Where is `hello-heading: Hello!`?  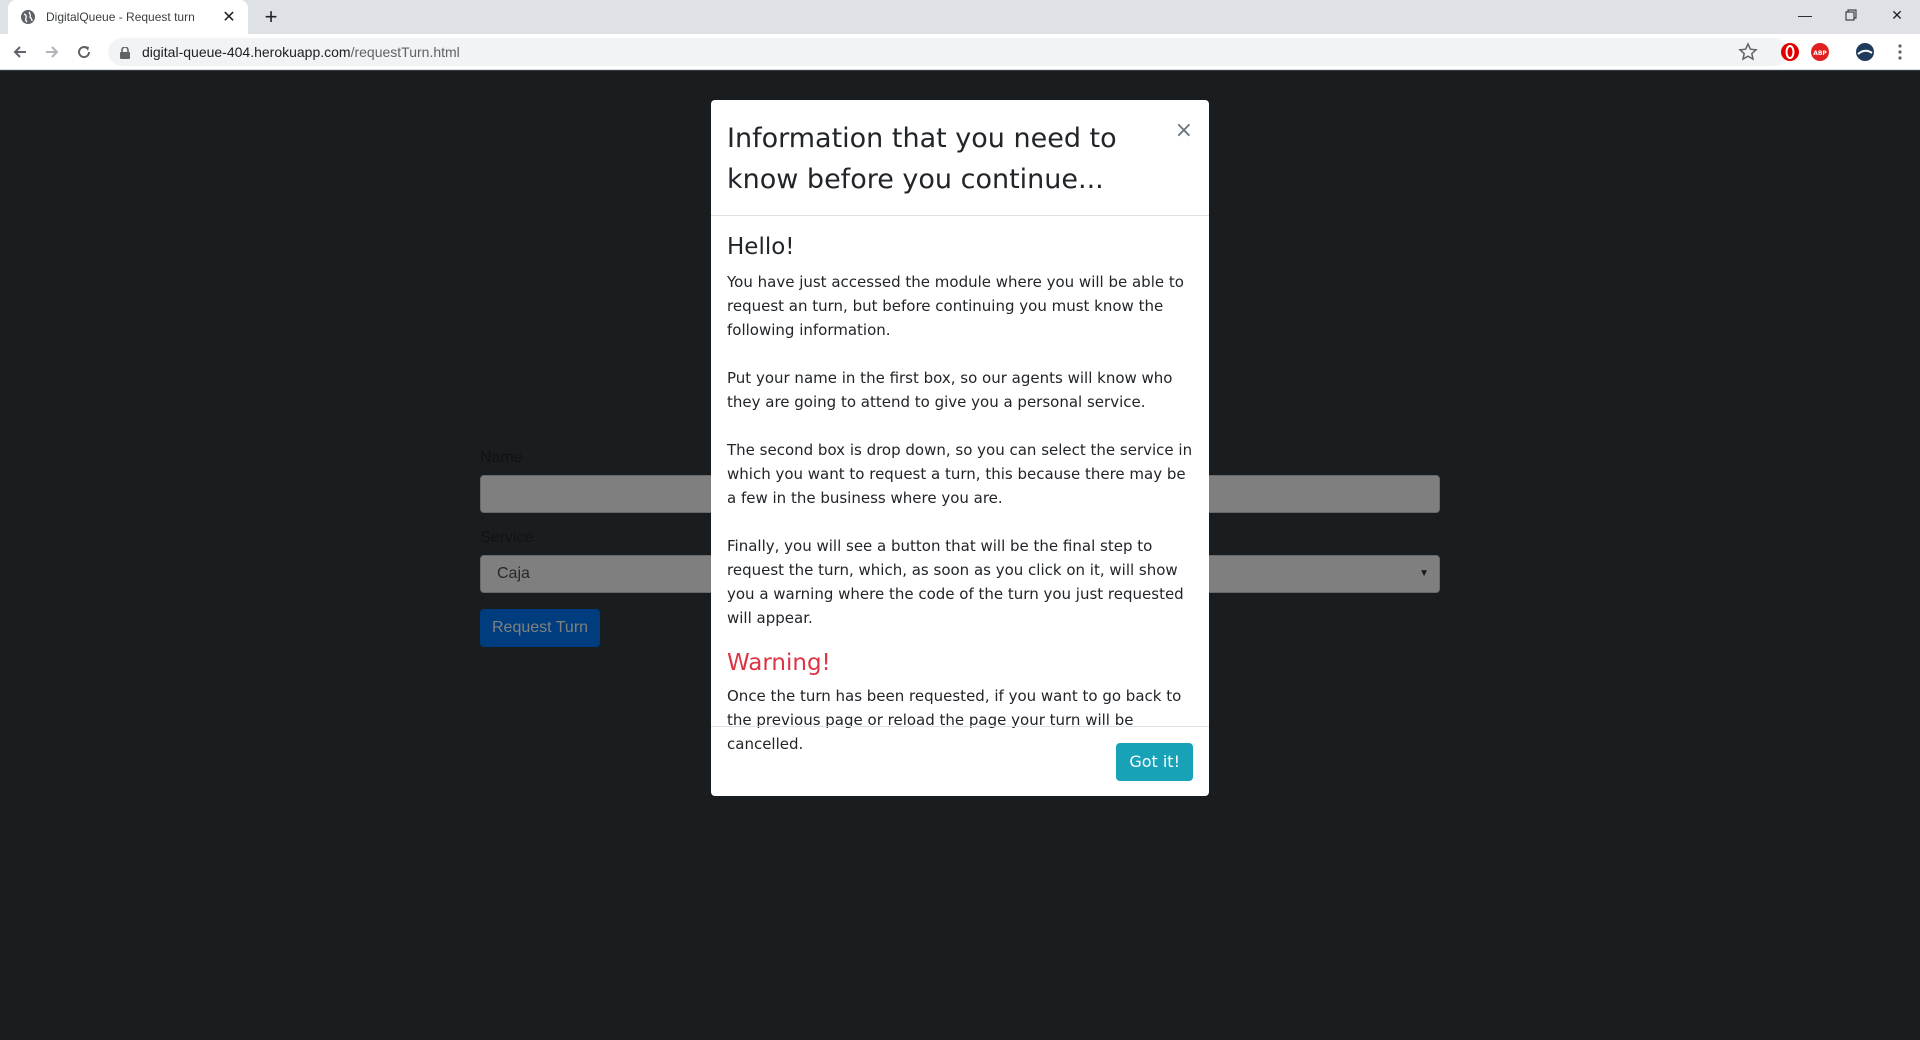
hello-heading: Hello! is located at coordinates (761, 247).